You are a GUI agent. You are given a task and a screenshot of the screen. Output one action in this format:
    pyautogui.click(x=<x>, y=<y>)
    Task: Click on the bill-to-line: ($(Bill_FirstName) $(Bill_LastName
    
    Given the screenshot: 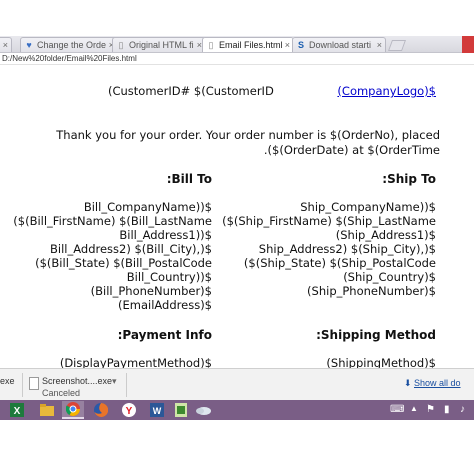 What is the action you would take?
    pyautogui.click(x=112, y=221)
    